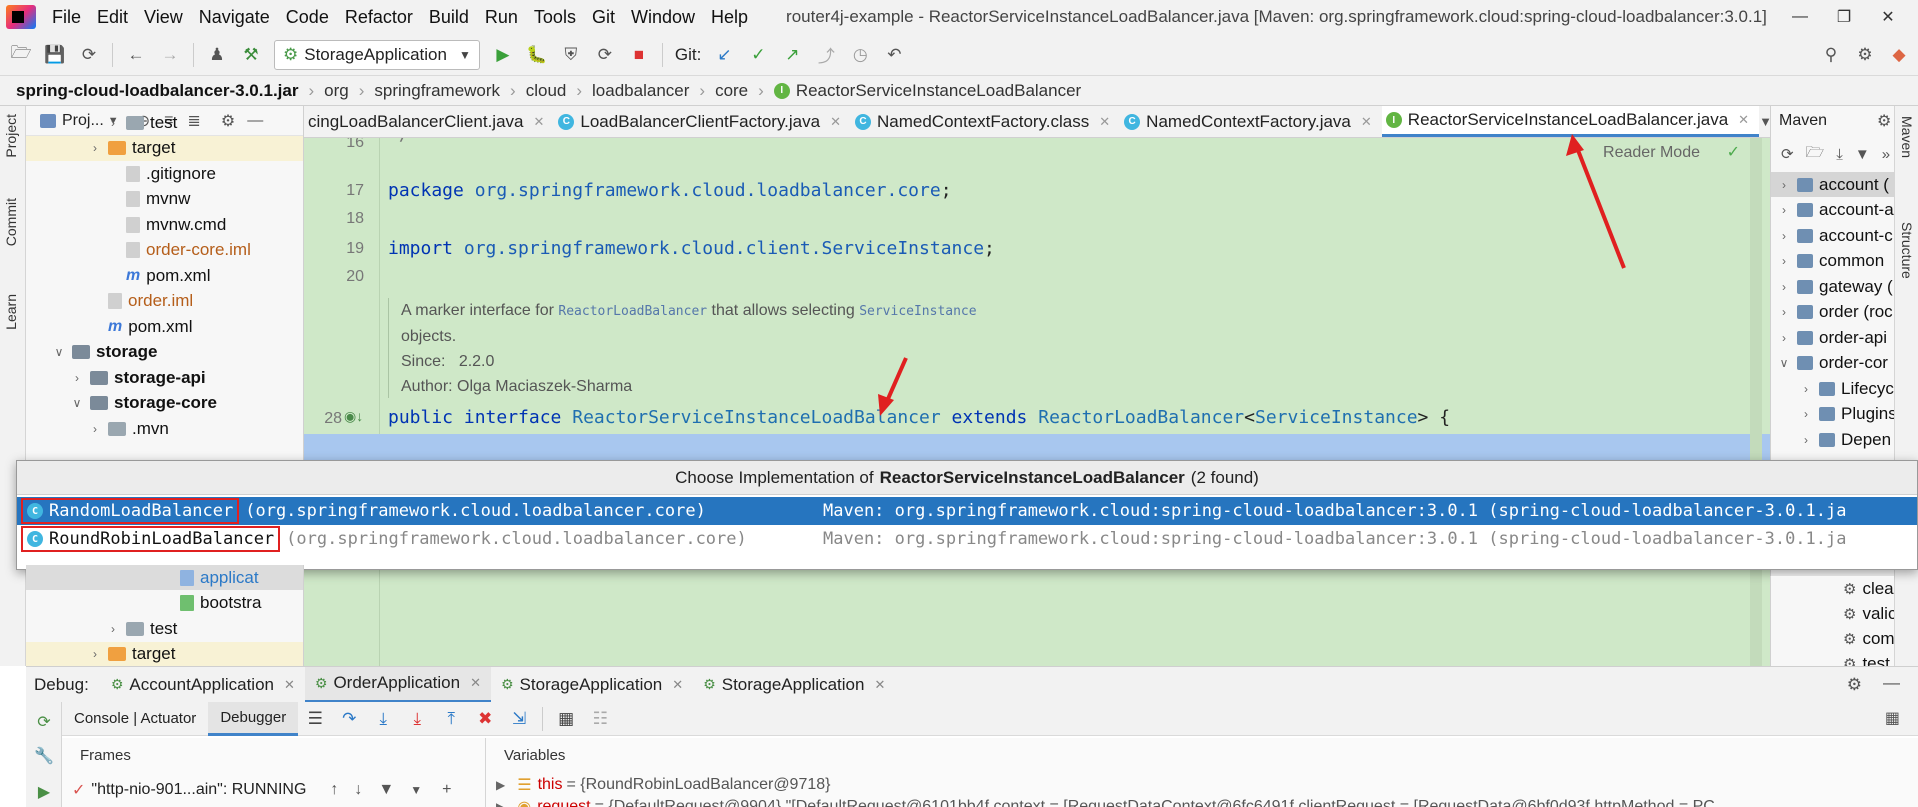  I want to click on wrench-icon: 🔧, so click(44, 756).